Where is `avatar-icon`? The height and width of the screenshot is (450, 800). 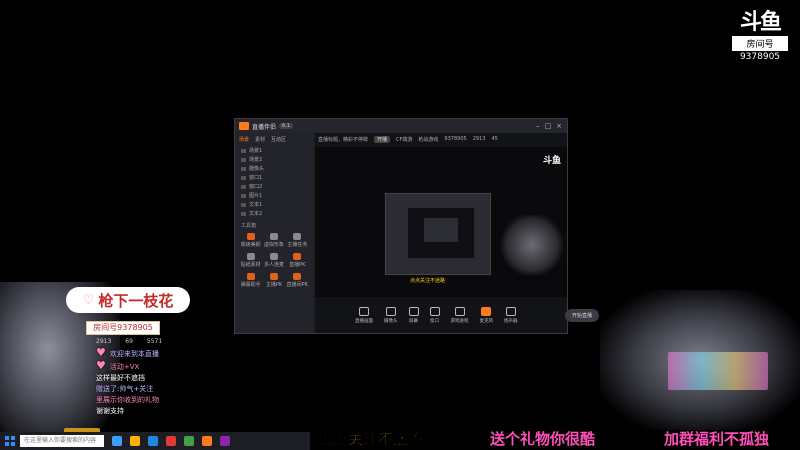 avatar-icon is located at coordinates (273, 236).